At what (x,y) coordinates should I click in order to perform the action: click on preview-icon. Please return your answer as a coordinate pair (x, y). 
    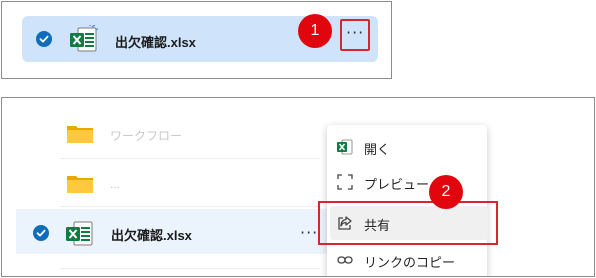
    Looking at the image, I should click on (345, 182).